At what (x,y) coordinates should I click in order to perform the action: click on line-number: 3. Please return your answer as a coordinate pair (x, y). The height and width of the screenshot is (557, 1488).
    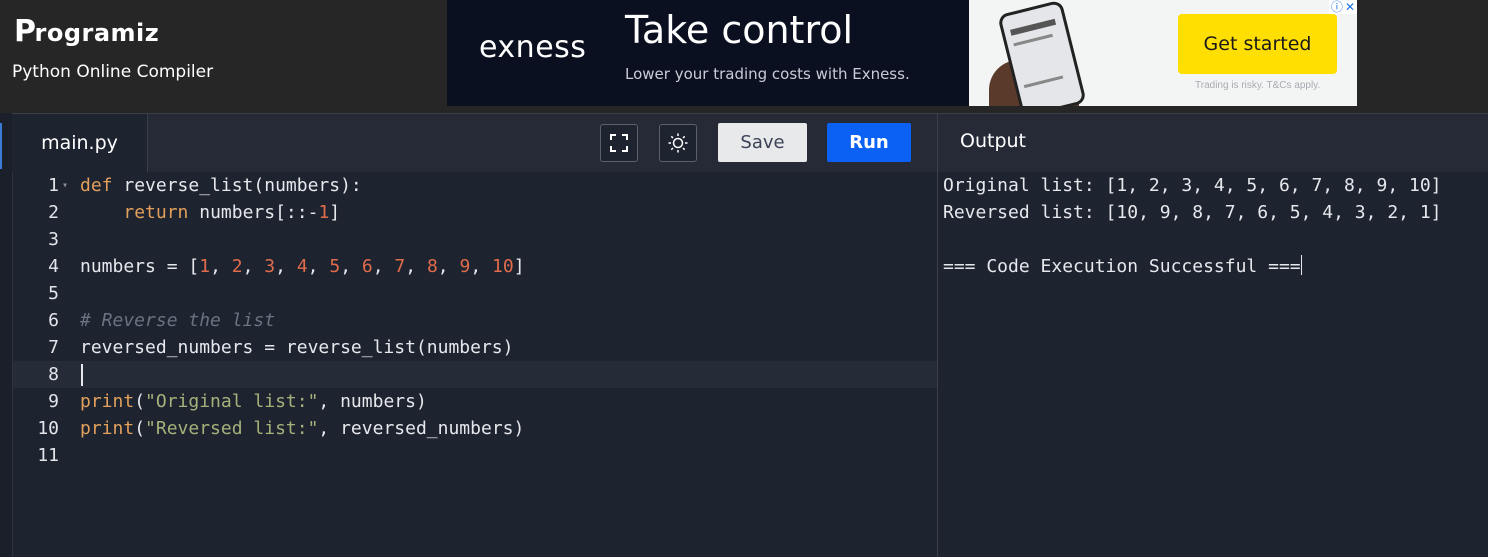
    Looking at the image, I should click on (53, 239).